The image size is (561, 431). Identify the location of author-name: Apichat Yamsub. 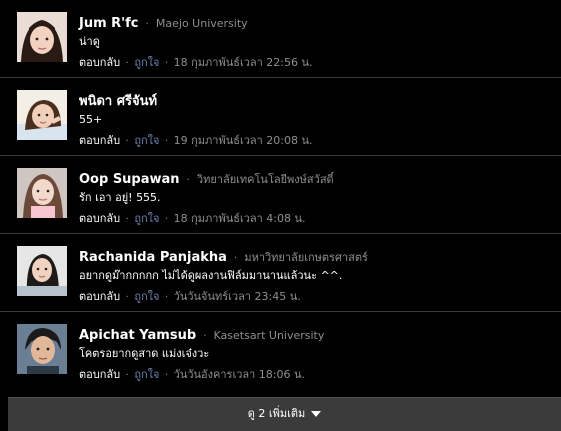
(137, 335).